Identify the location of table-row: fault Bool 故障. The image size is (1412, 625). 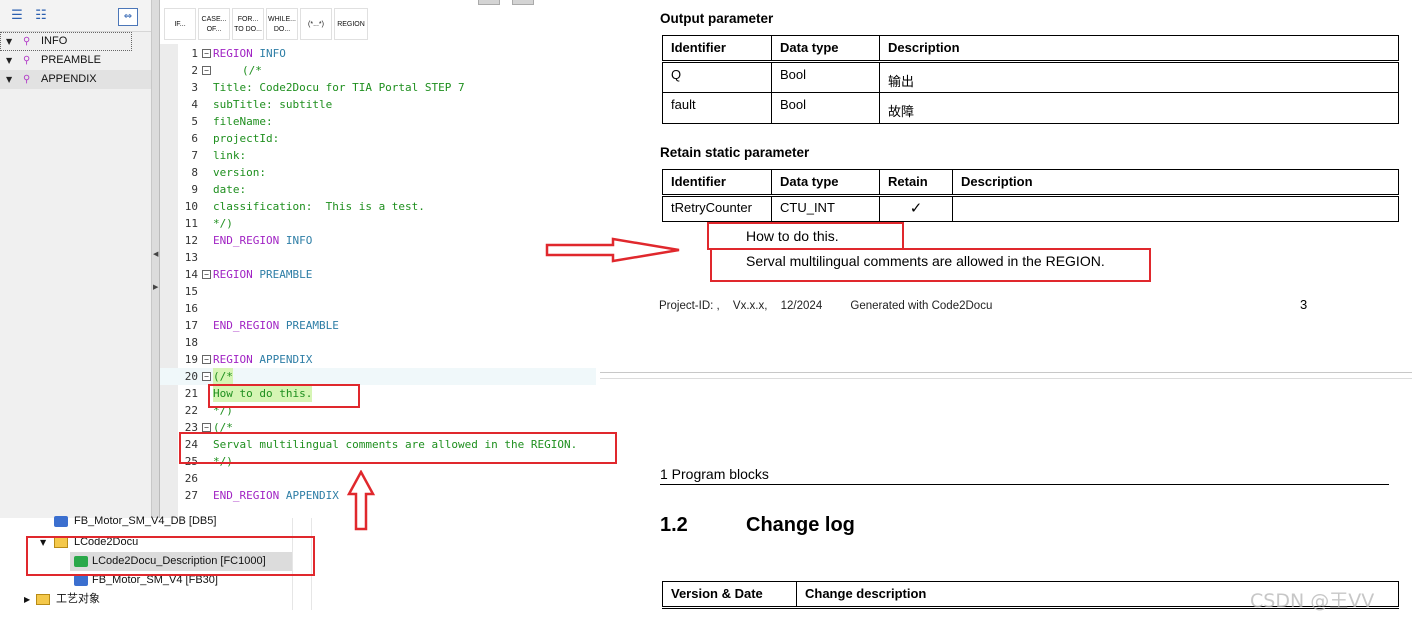
(1030, 108).